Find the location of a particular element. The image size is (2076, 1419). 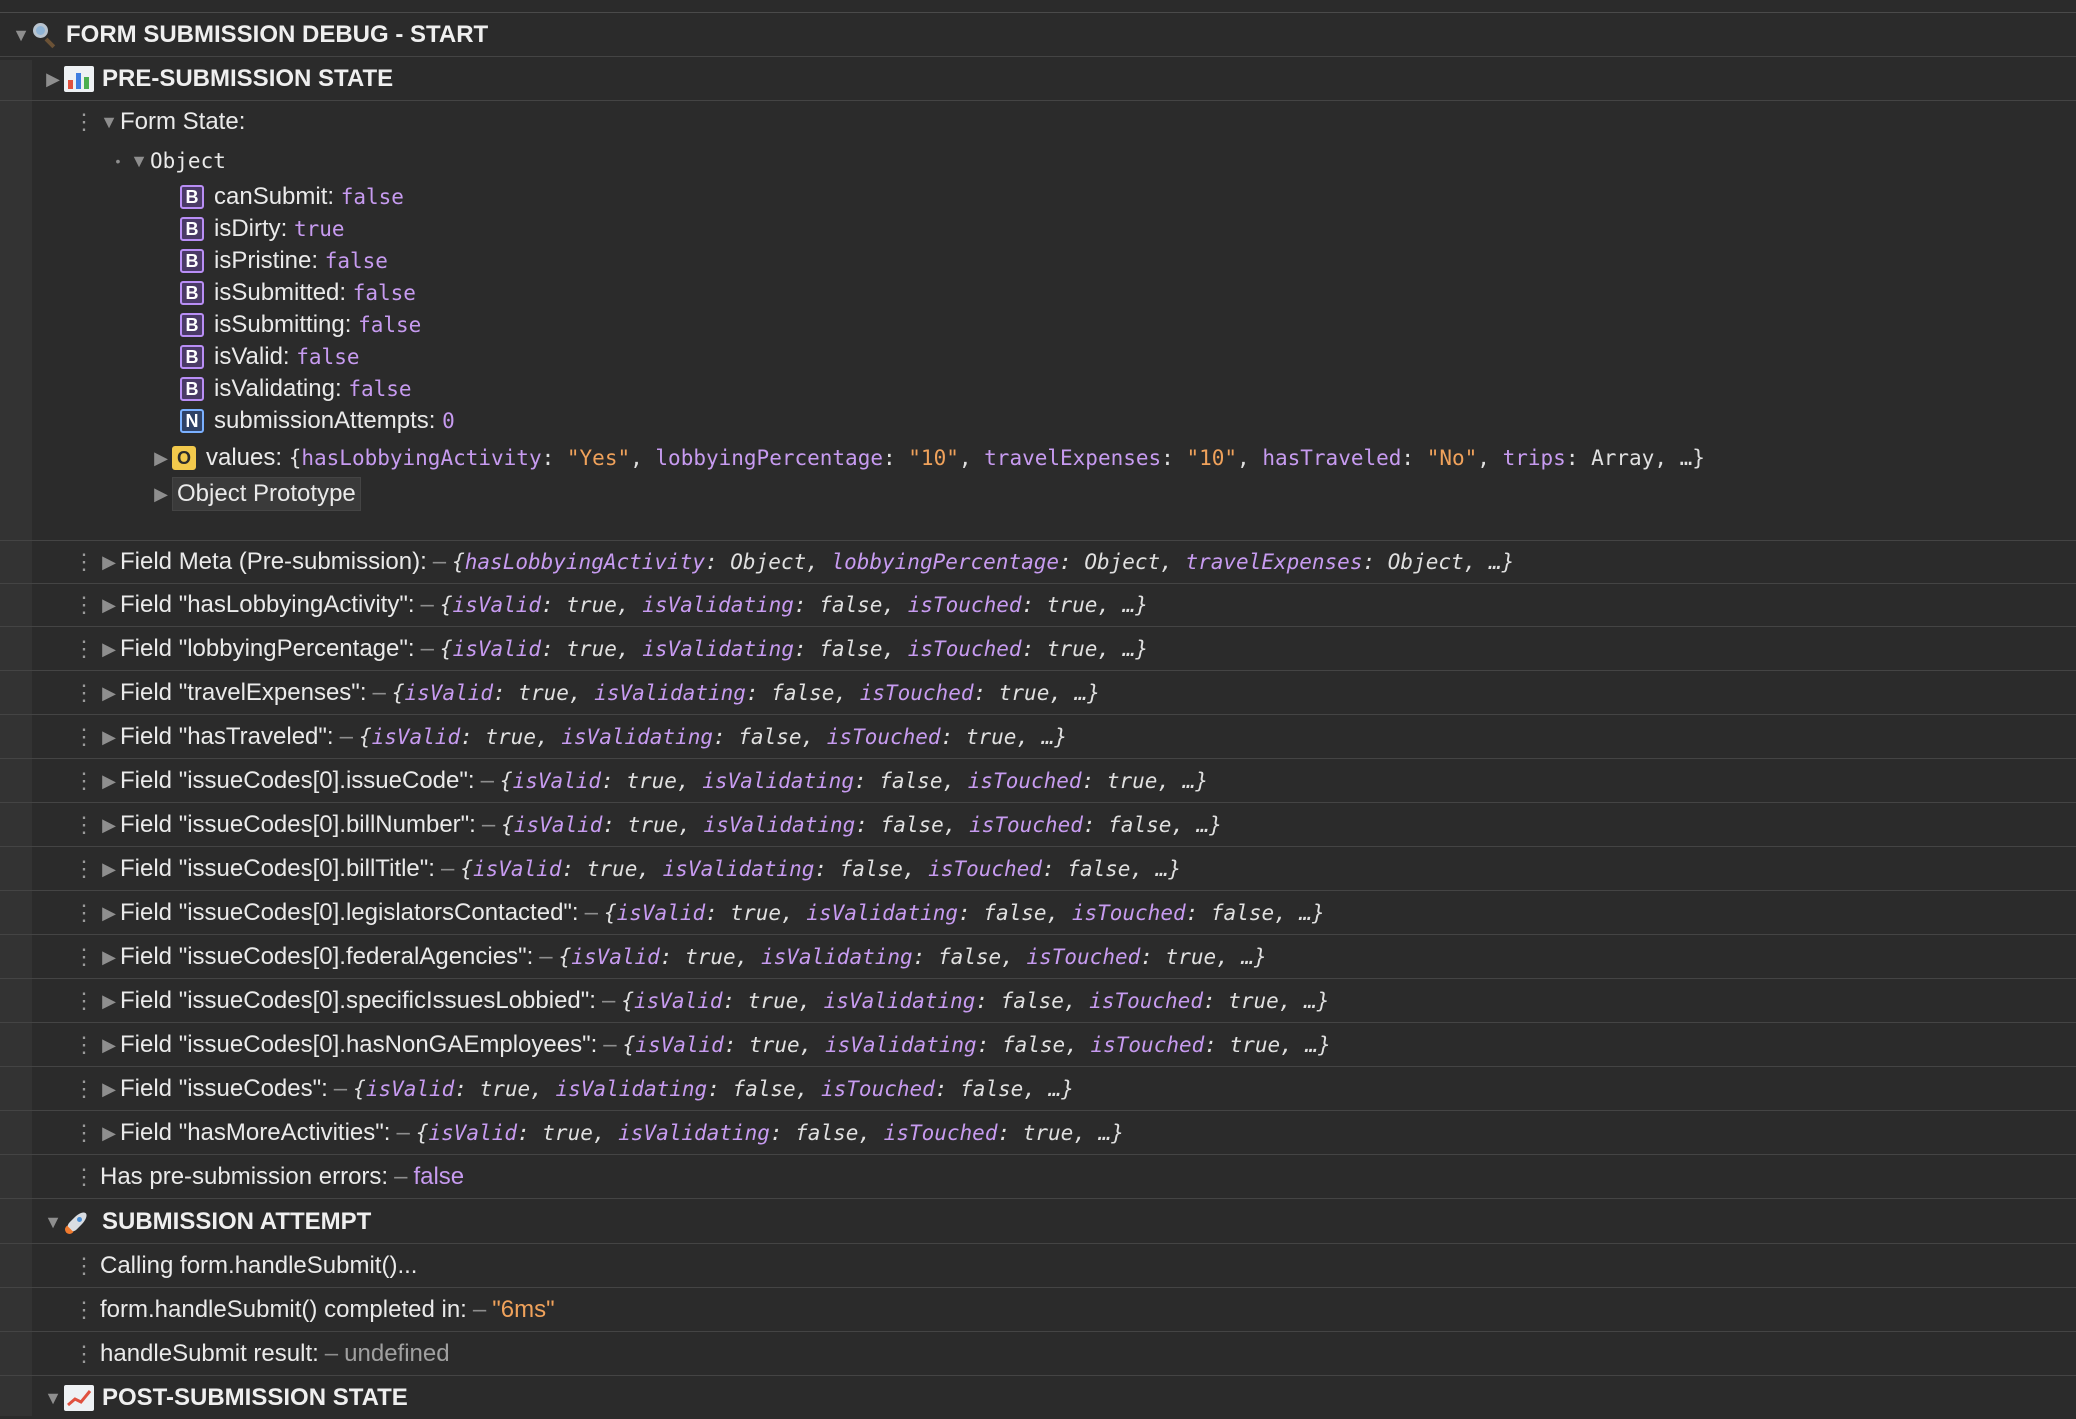

group-header-form-submission-debug: ▼ FORM SUBMISSION DEBUG - START is located at coordinates (1038, 35).